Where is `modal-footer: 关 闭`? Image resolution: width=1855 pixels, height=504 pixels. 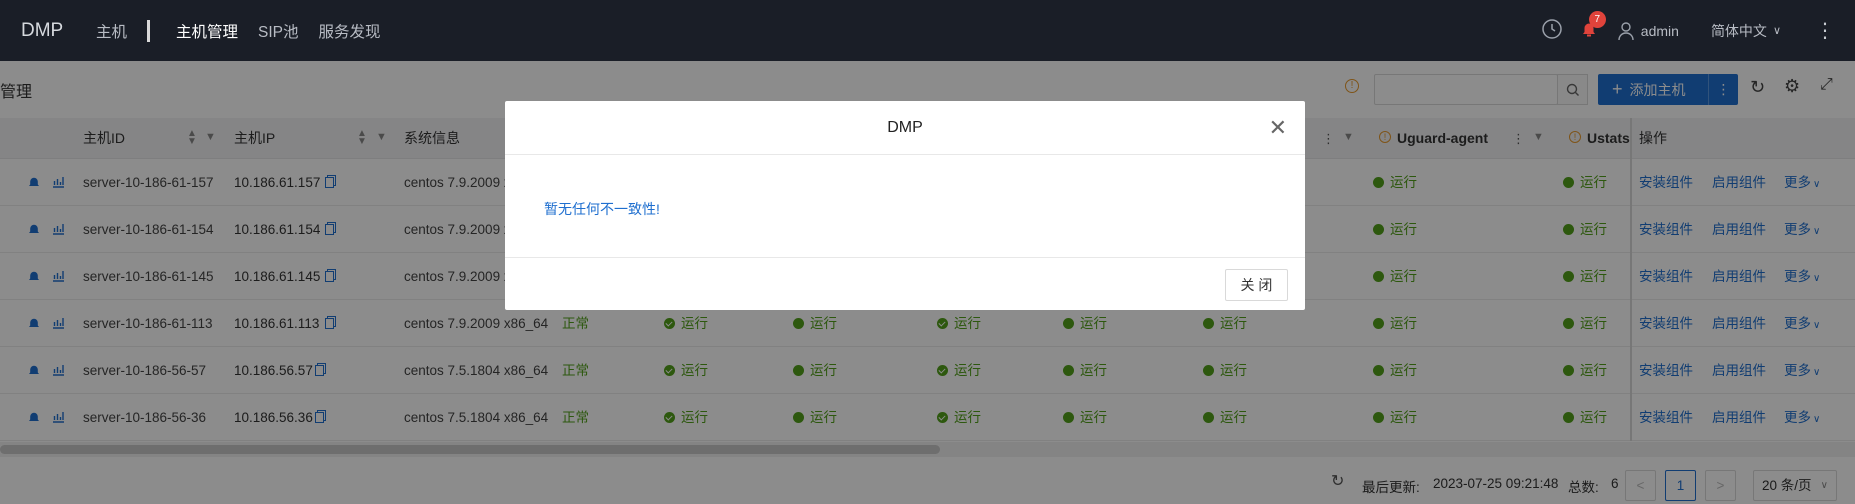 modal-footer: 关 闭 is located at coordinates (905, 284).